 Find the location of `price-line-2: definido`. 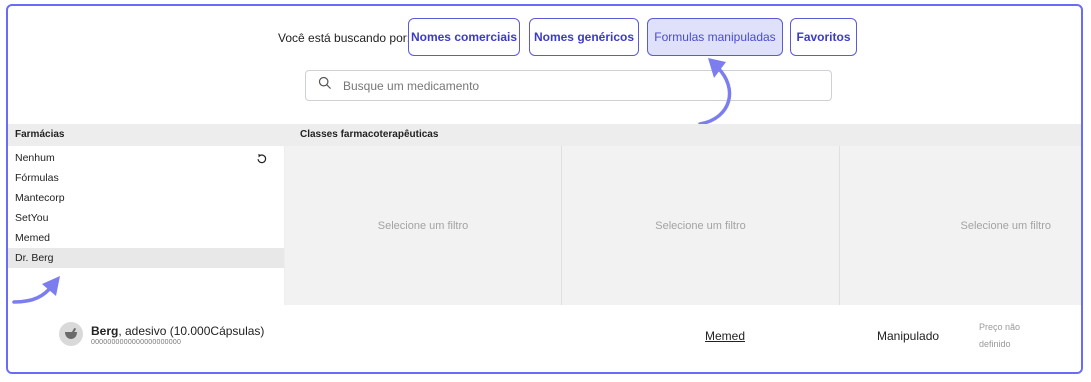

price-line-2: definido is located at coordinates (995, 344).